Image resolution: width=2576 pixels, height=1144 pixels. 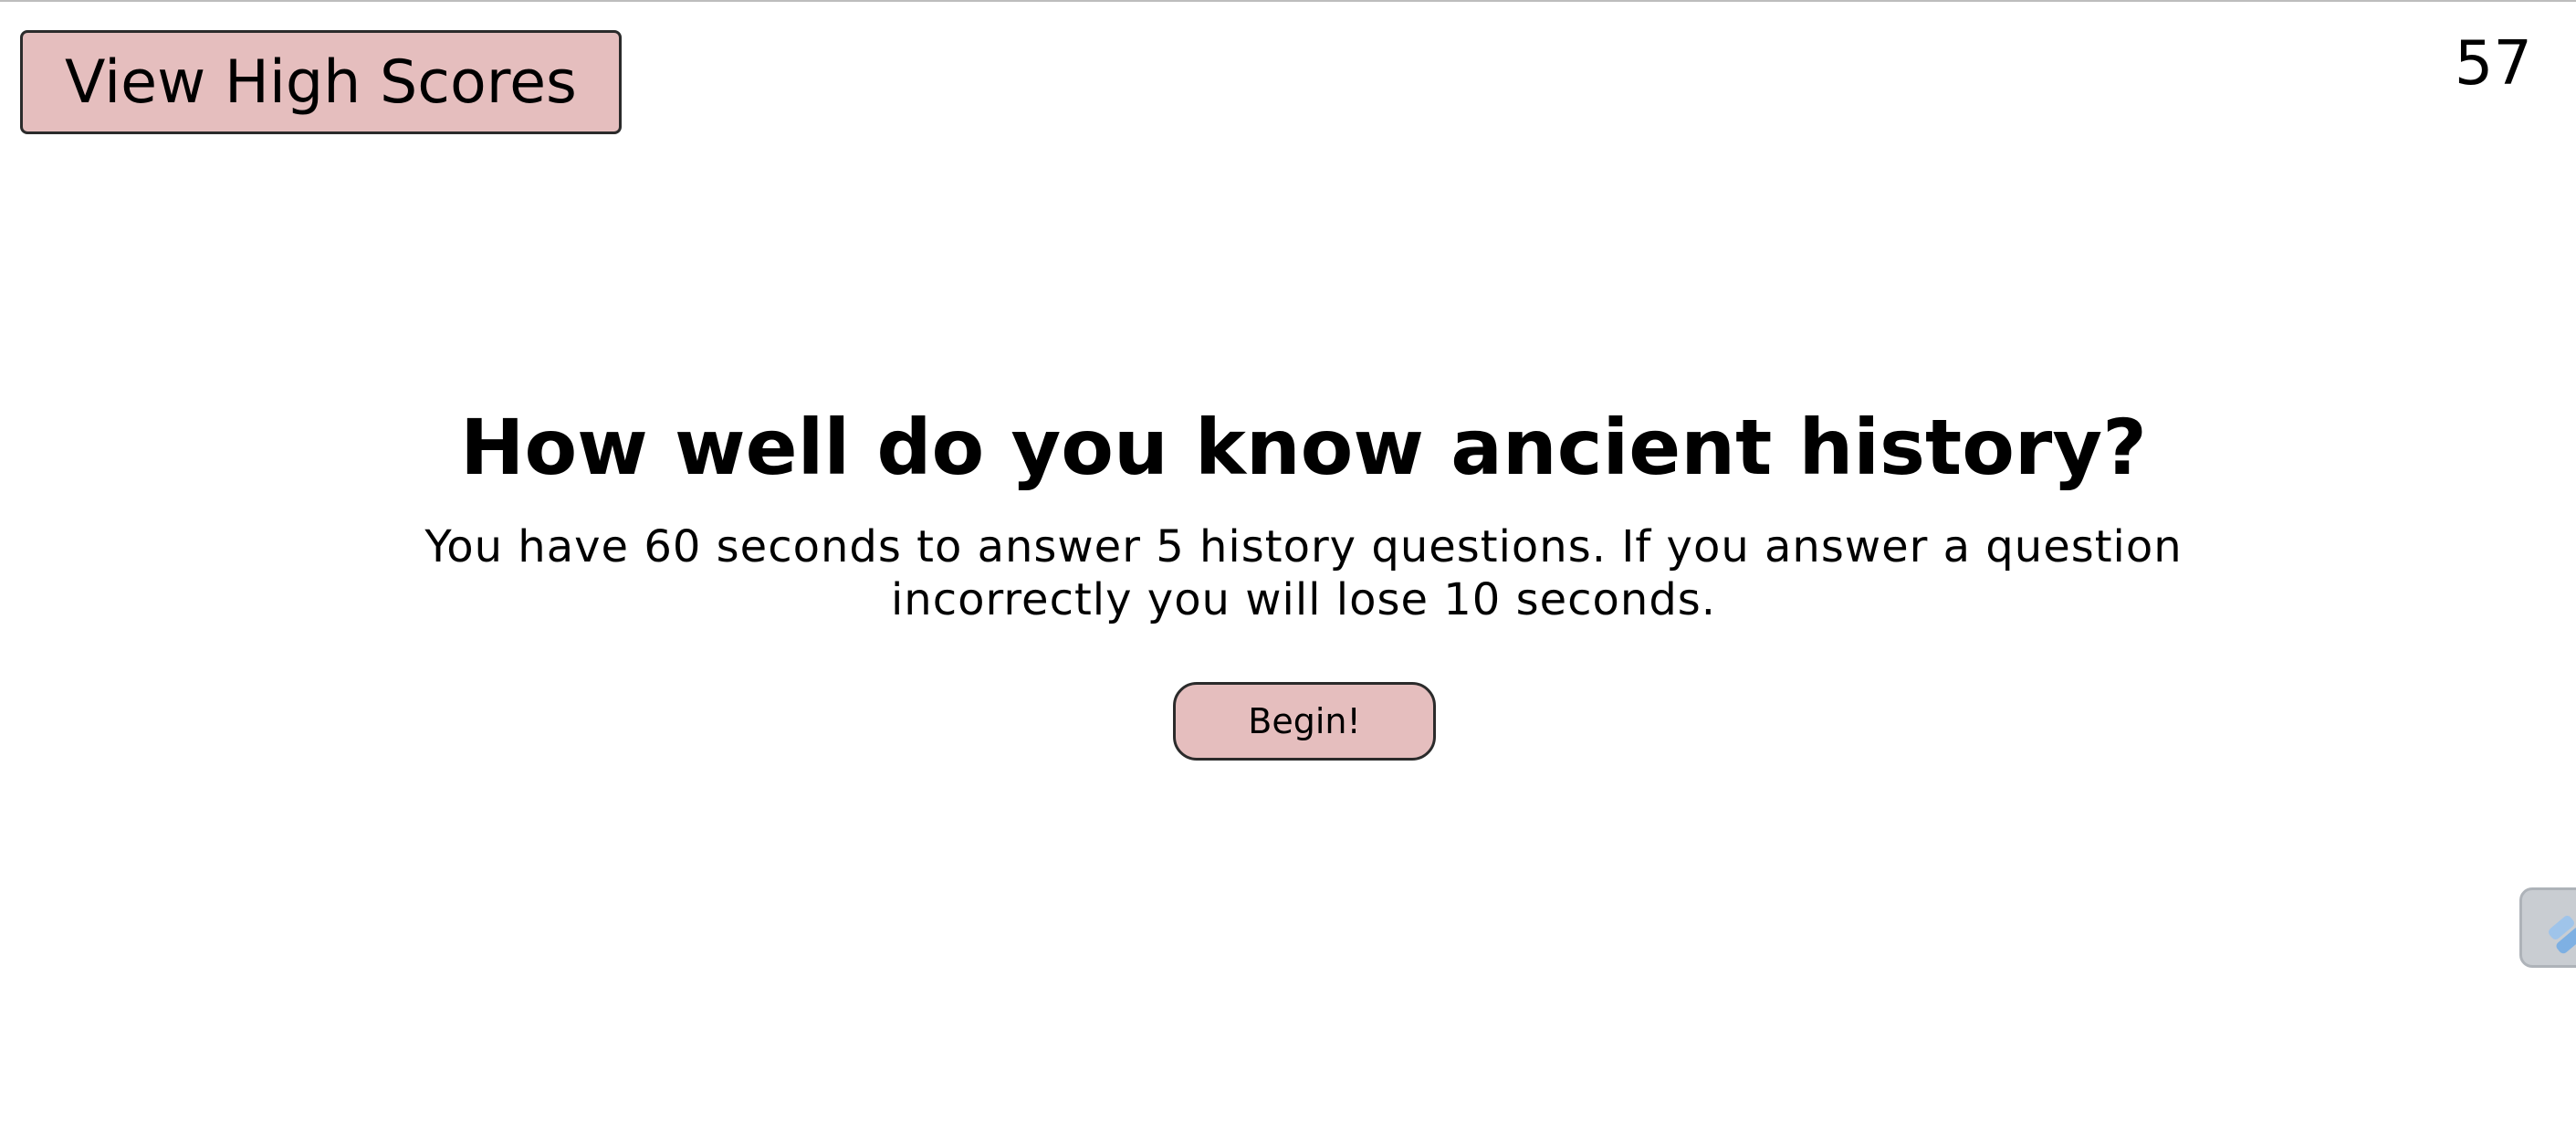 I want to click on countdown-timer: 57, so click(x=2493, y=63).